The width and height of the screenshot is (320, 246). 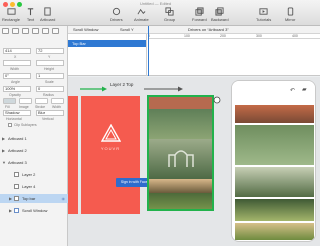 I want to click on rectangle-tool-button: Rectangle, so click(x=11, y=14).